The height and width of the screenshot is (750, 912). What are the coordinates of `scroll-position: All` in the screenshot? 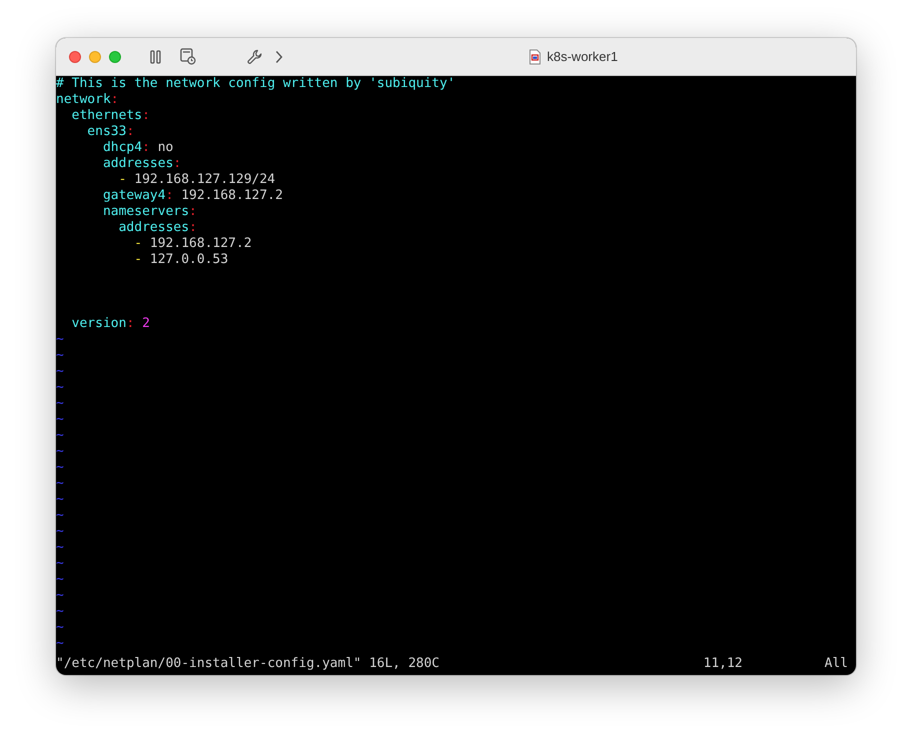 It's located at (836, 664).